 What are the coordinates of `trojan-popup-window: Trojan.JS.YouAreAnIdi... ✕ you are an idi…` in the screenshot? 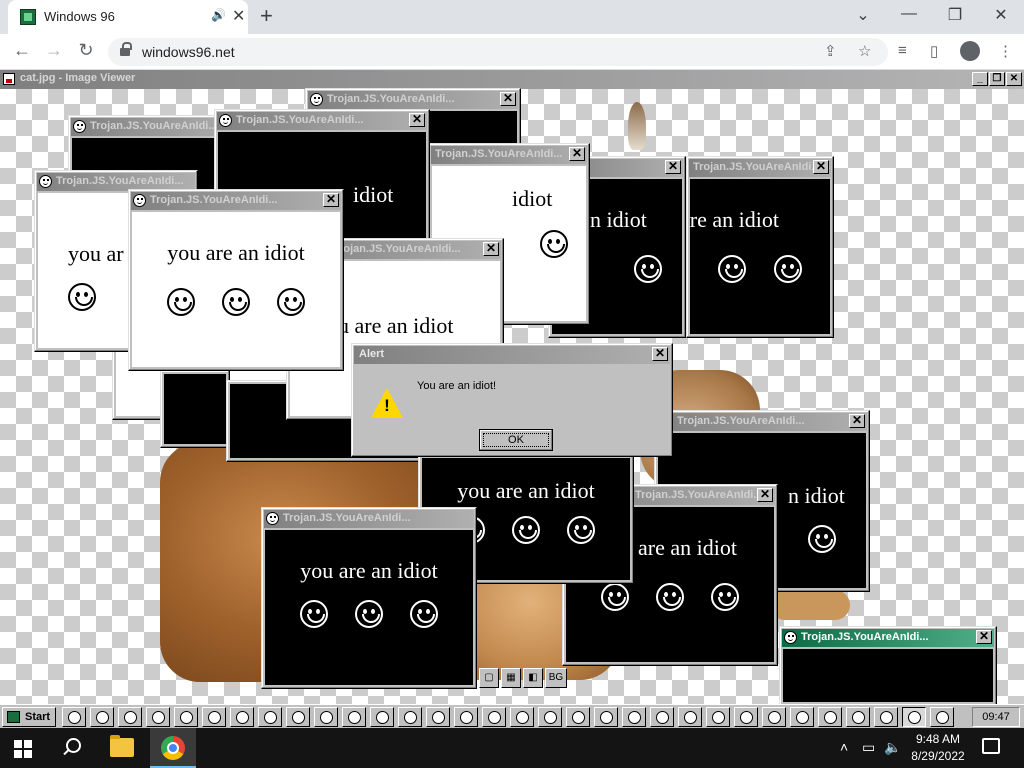 It's located at (236, 280).